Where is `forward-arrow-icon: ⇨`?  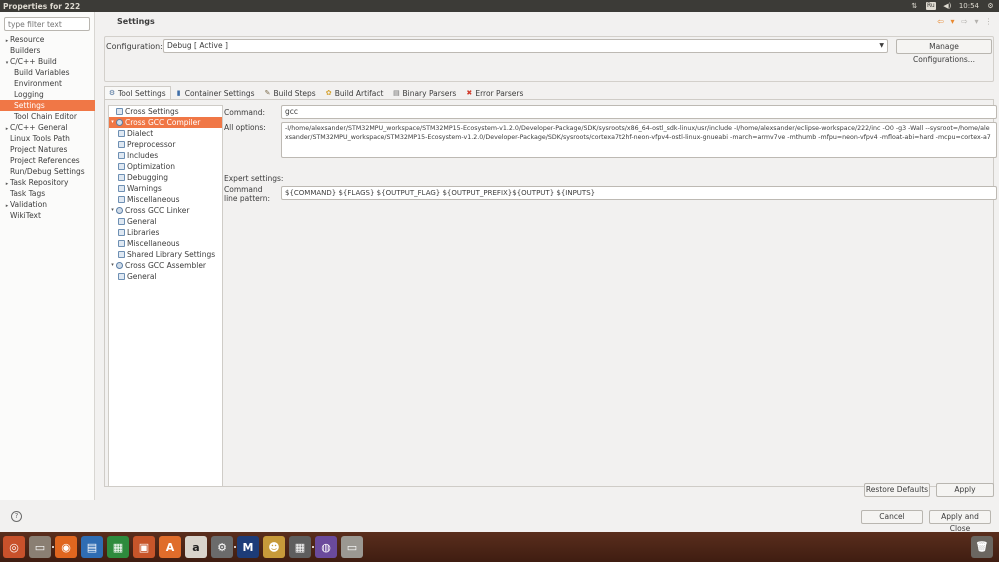 forward-arrow-icon: ⇨ is located at coordinates (964, 21).